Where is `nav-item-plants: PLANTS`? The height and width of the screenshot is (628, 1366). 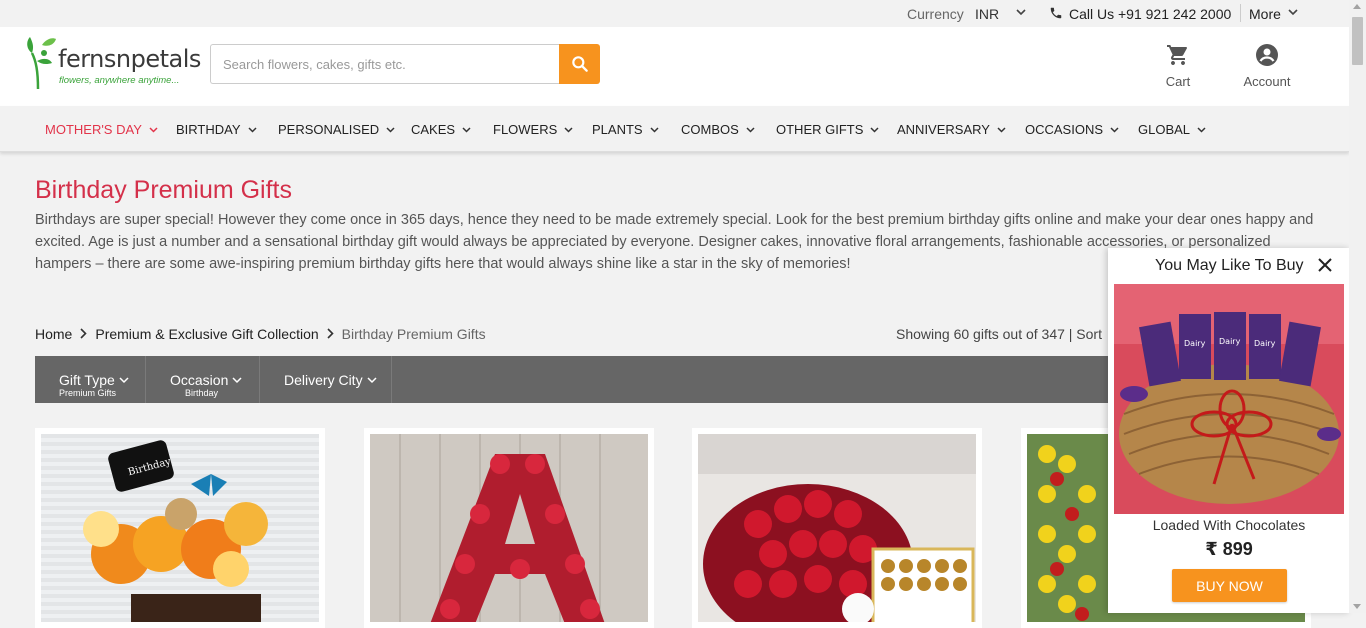 nav-item-plants: PLANTS is located at coordinates (625, 129).